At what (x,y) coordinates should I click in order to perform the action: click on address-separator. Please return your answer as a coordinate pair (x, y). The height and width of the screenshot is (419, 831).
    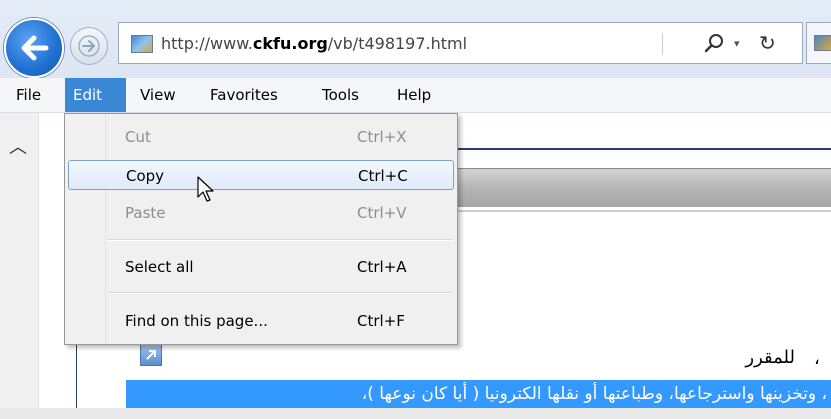
    Looking at the image, I should click on (662, 44).